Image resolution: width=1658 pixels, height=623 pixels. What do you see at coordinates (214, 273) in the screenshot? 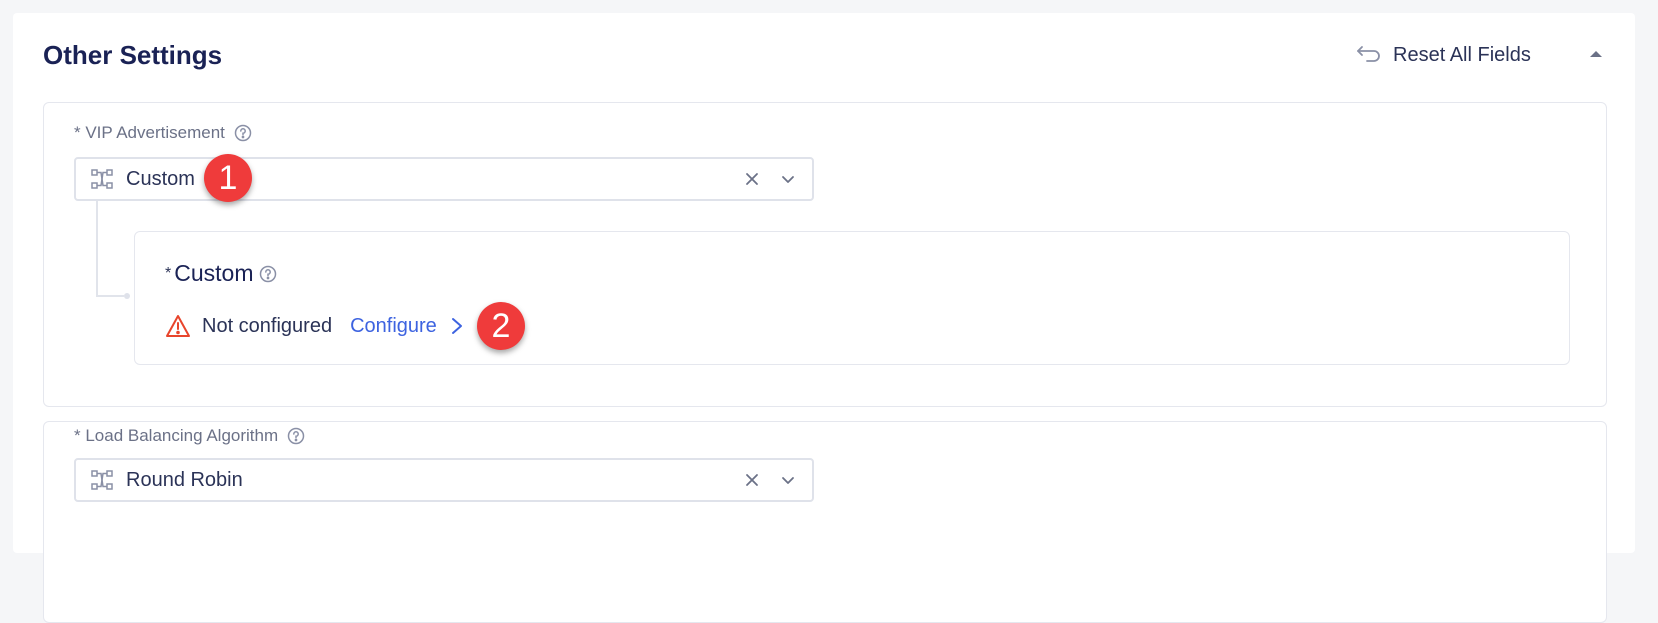
I see `custom-title-text: Custom` at bounding box center [214, 273].